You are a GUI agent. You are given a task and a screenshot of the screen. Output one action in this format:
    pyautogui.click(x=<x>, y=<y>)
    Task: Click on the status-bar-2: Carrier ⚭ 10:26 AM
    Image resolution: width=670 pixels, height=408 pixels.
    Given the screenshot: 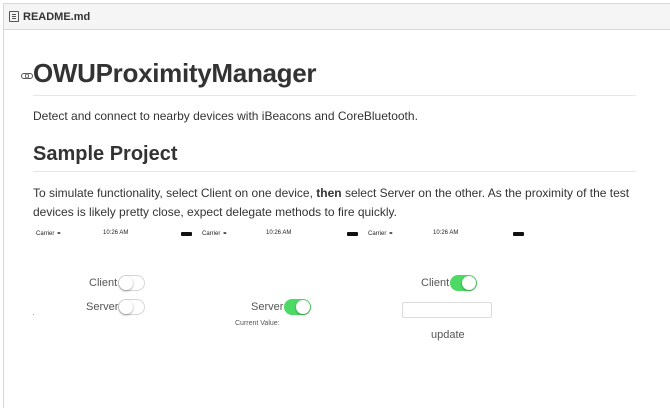 What is the action you would take?
    pyautogui.click(x=282, y=235)
    